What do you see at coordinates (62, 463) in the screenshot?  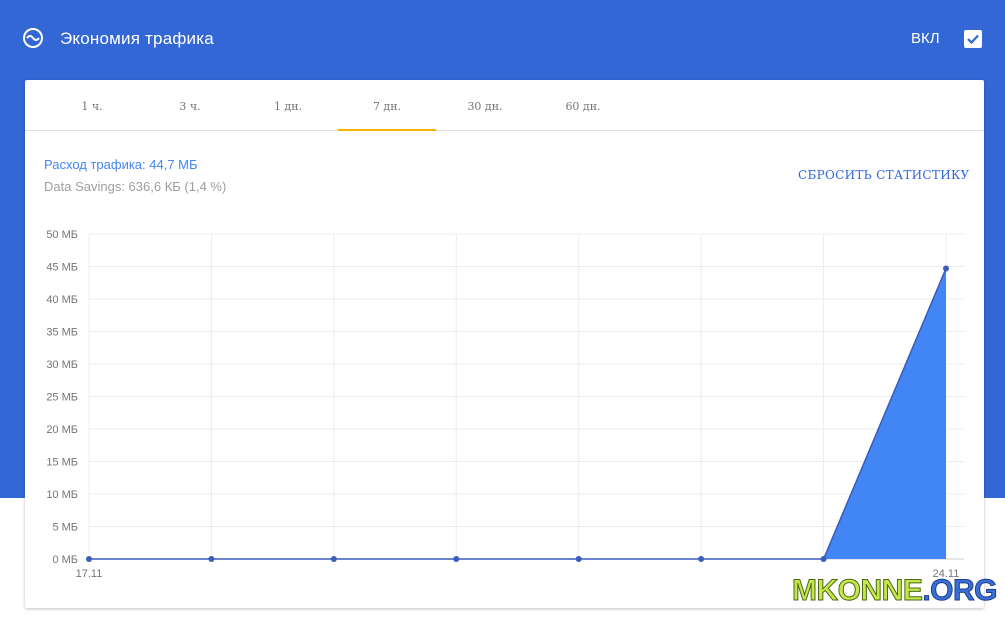 I see `y-tick-label: 15 МБ` at bounding box center [62, 463].